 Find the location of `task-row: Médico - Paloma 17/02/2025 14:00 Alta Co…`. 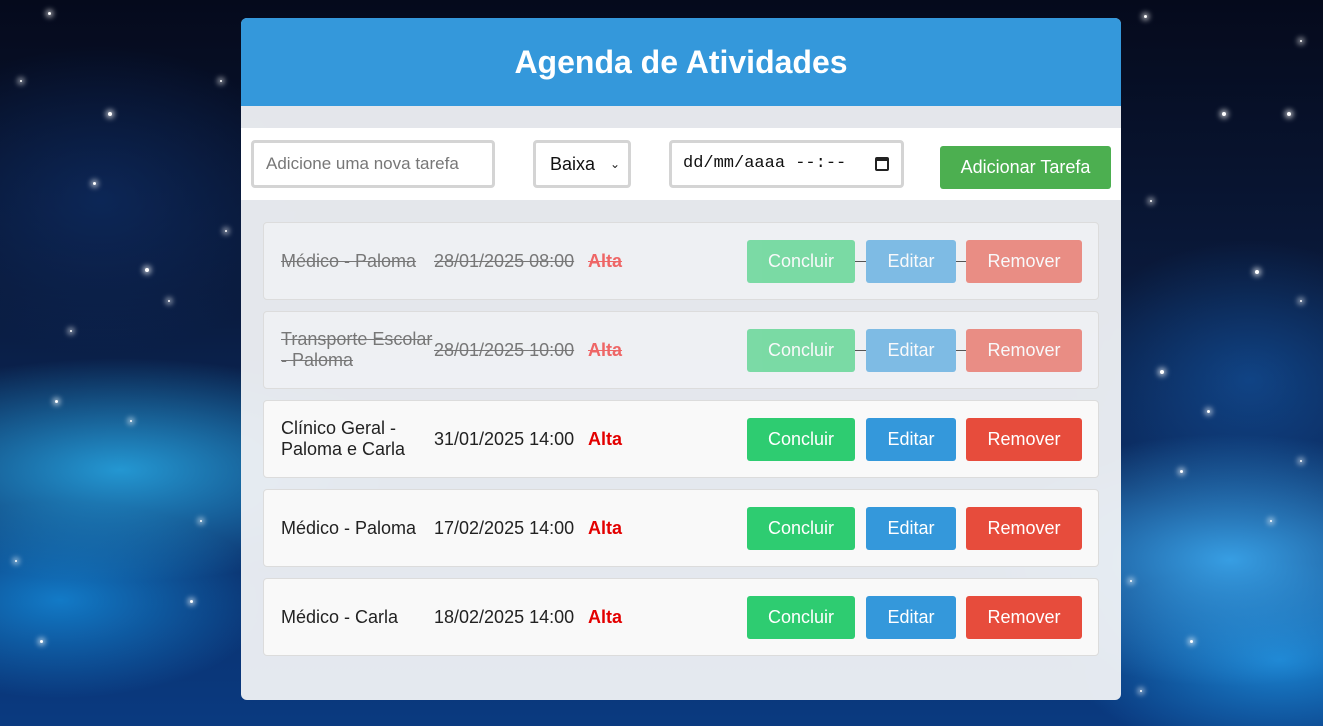

task-row: Médico - Paloma 17/02/2025 14:00 Alta Co… is located at coordinates (681, 528).